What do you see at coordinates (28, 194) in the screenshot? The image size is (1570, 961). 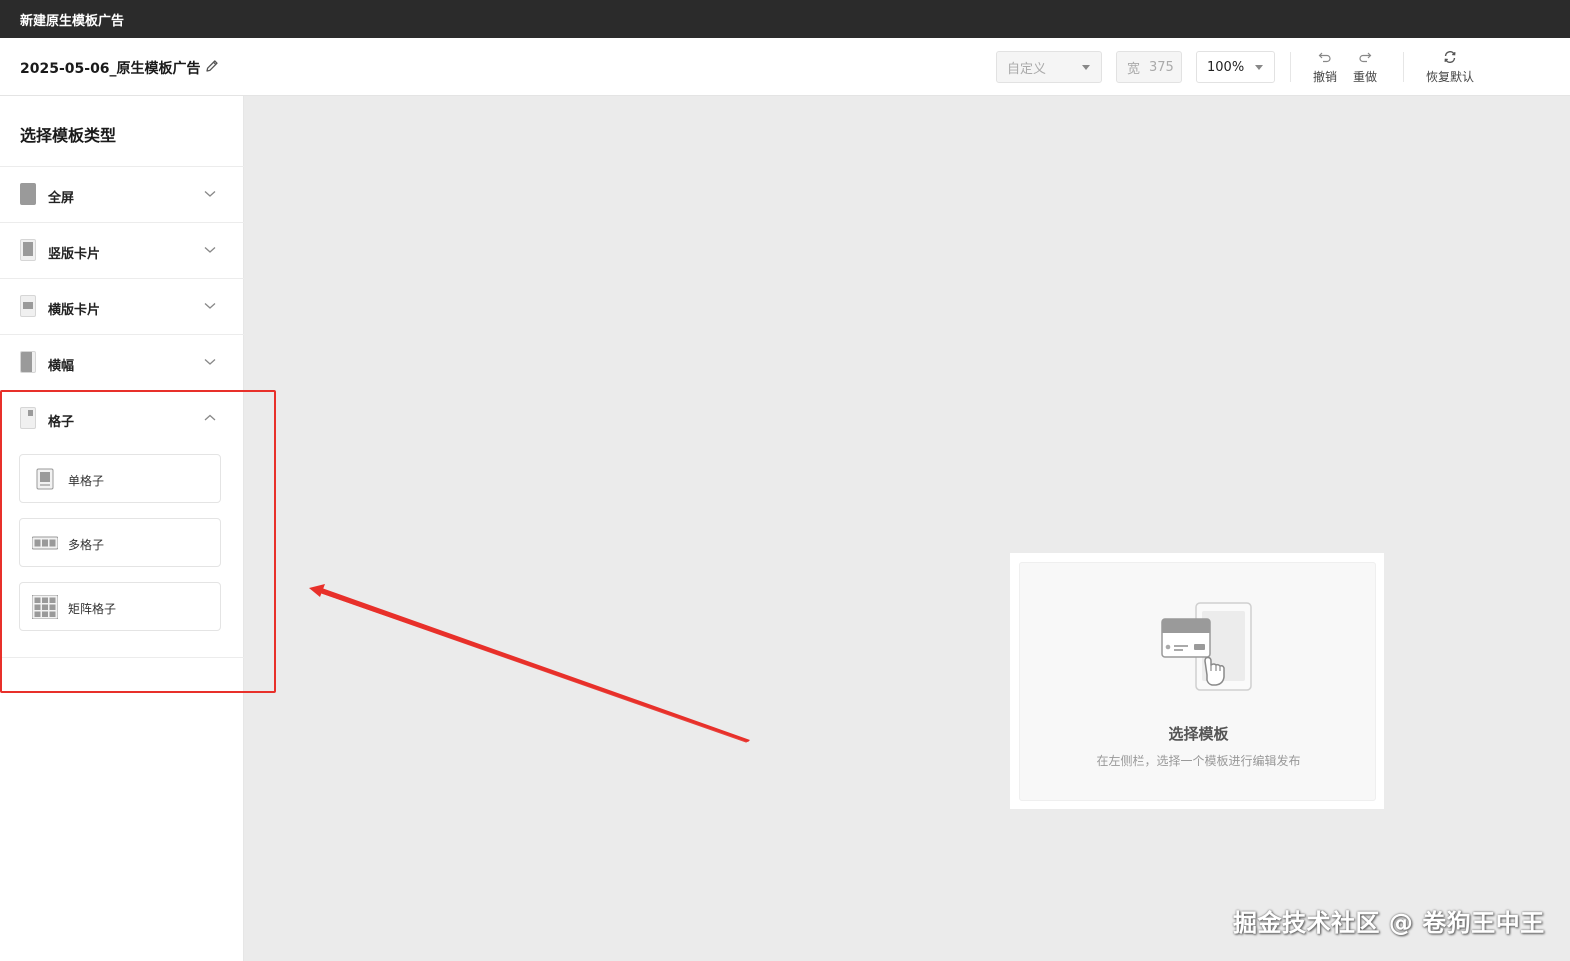 I see `fullscreen-template-icon` at bounding box center [28, 194].